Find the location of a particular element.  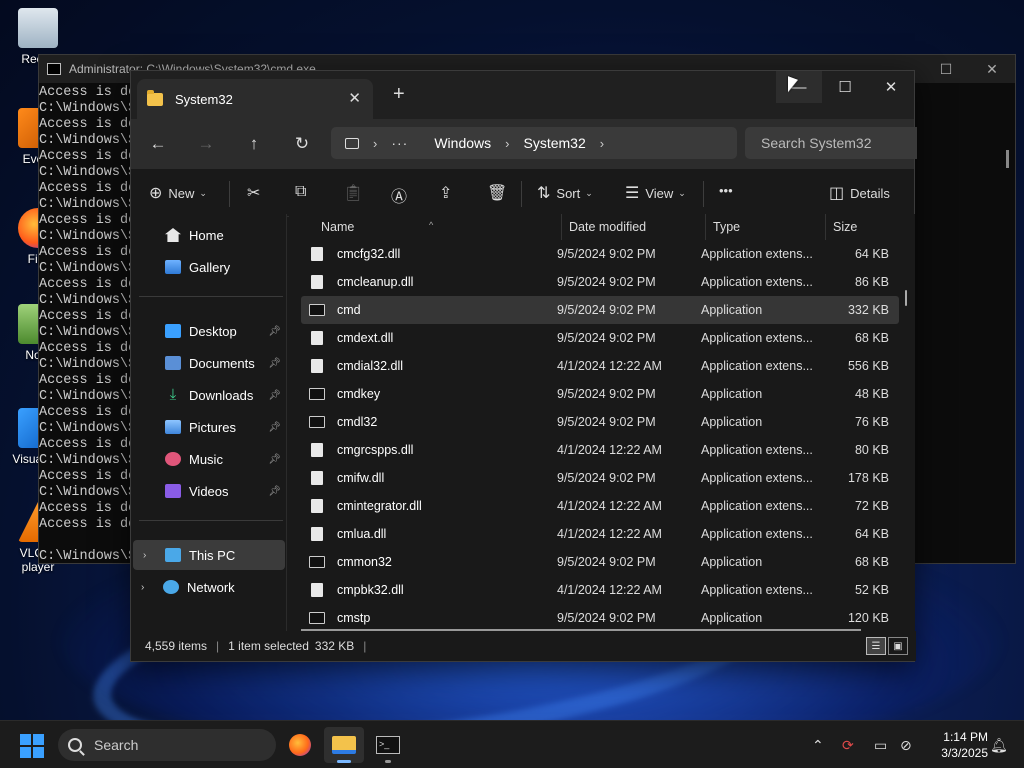

column-header-type: Type is located at coordinates (726, 227).